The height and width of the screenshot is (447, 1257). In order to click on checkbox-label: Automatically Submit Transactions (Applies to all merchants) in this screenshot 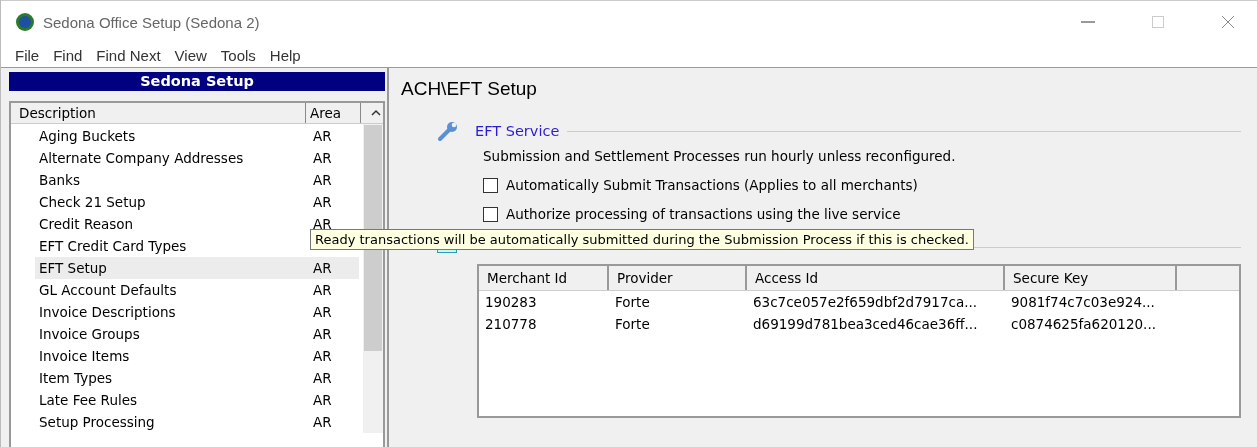, I will do `click(712, 185)`.